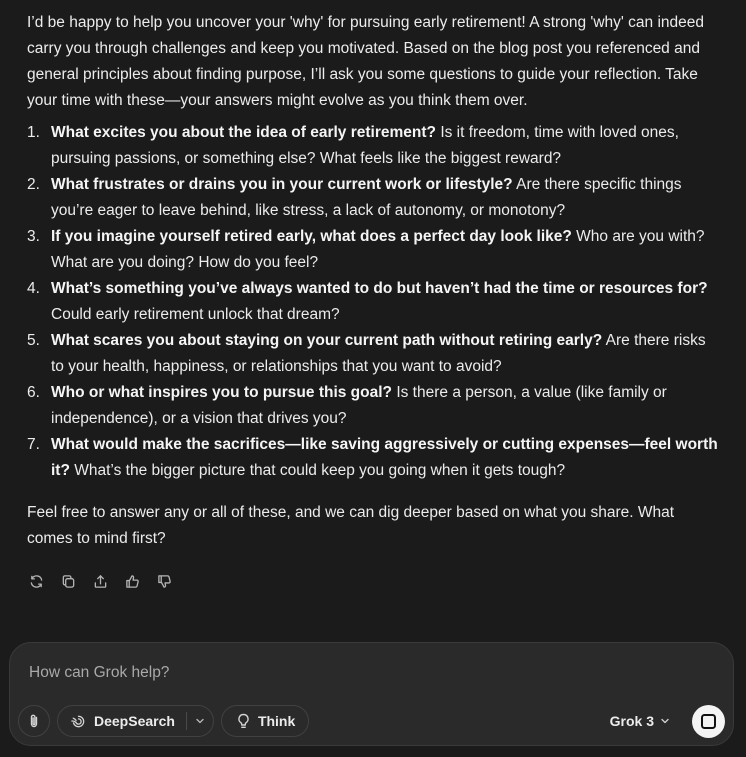 Image resolution: width=746 pixels, height=757 pixels. I want to click on question-number: 6., so click(33, 392).